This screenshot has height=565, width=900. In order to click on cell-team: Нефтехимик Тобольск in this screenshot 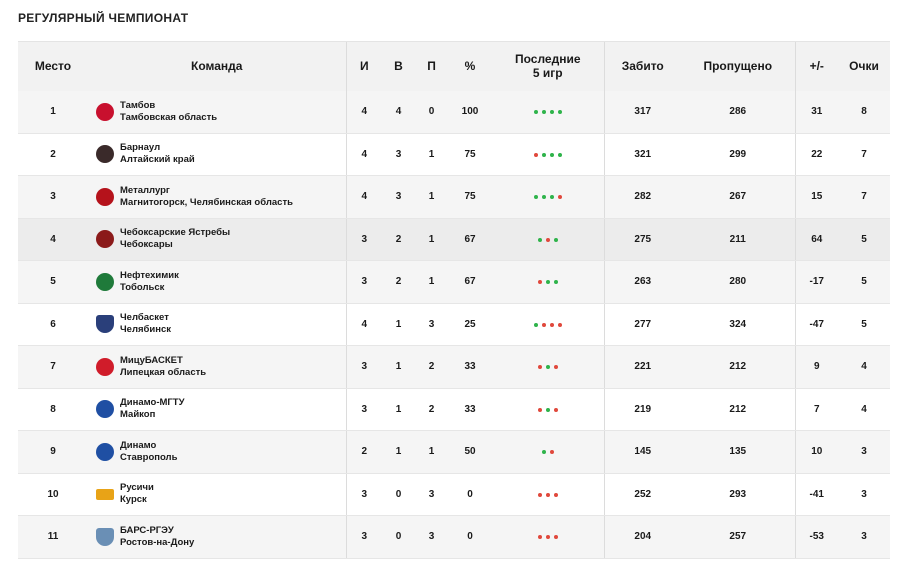, I will do `click(217, 282)`.